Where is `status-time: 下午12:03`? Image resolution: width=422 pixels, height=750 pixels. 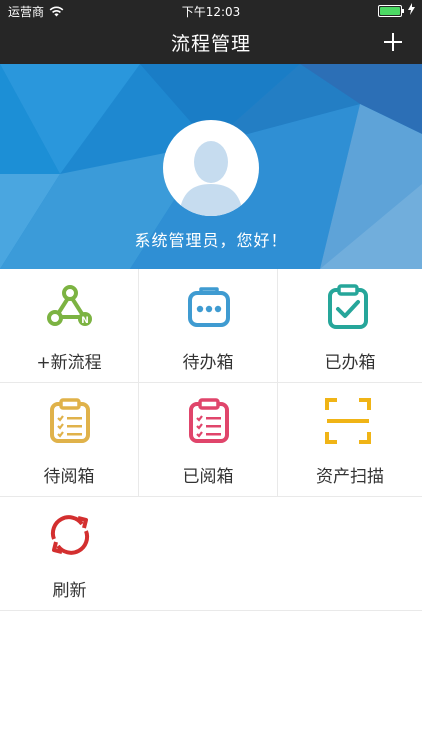 status-time: 下午12:03 is located at coordinates (211, 12).